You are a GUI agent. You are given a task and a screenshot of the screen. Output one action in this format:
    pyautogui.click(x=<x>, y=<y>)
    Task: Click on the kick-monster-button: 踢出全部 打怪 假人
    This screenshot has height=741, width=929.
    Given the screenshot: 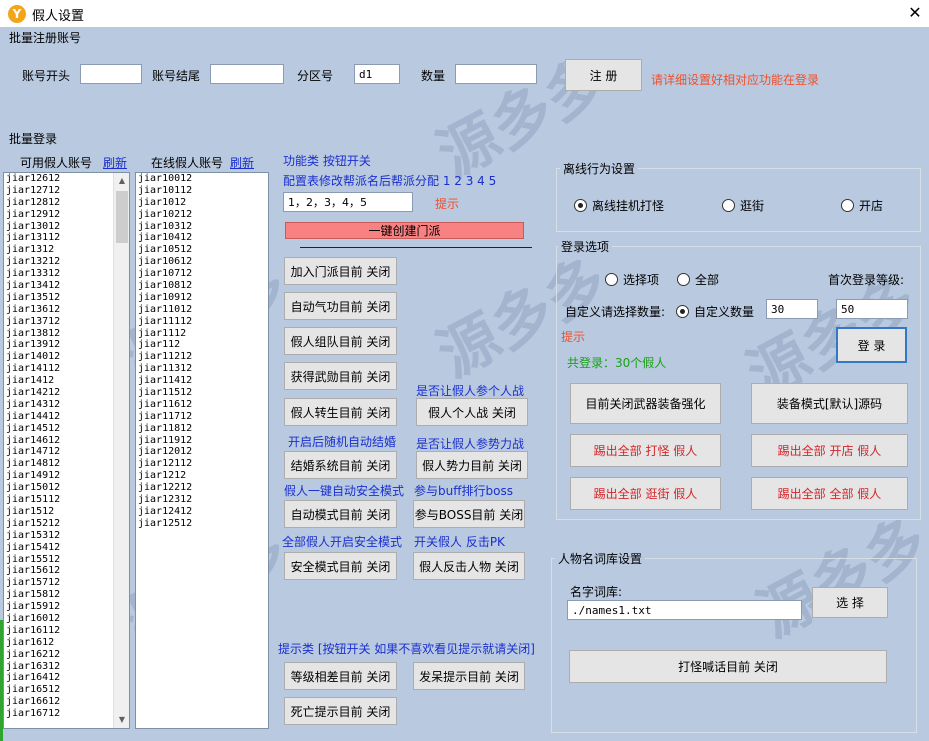 What is the action you would take?
    pyautogui.click(x=645, y=450)
    